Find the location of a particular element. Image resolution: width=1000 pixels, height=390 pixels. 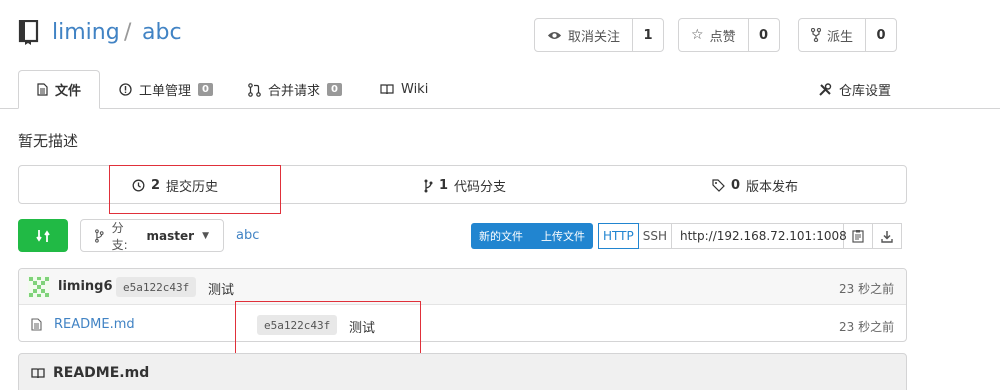

fork-label: 派生 is located at coordinates (840, 37).